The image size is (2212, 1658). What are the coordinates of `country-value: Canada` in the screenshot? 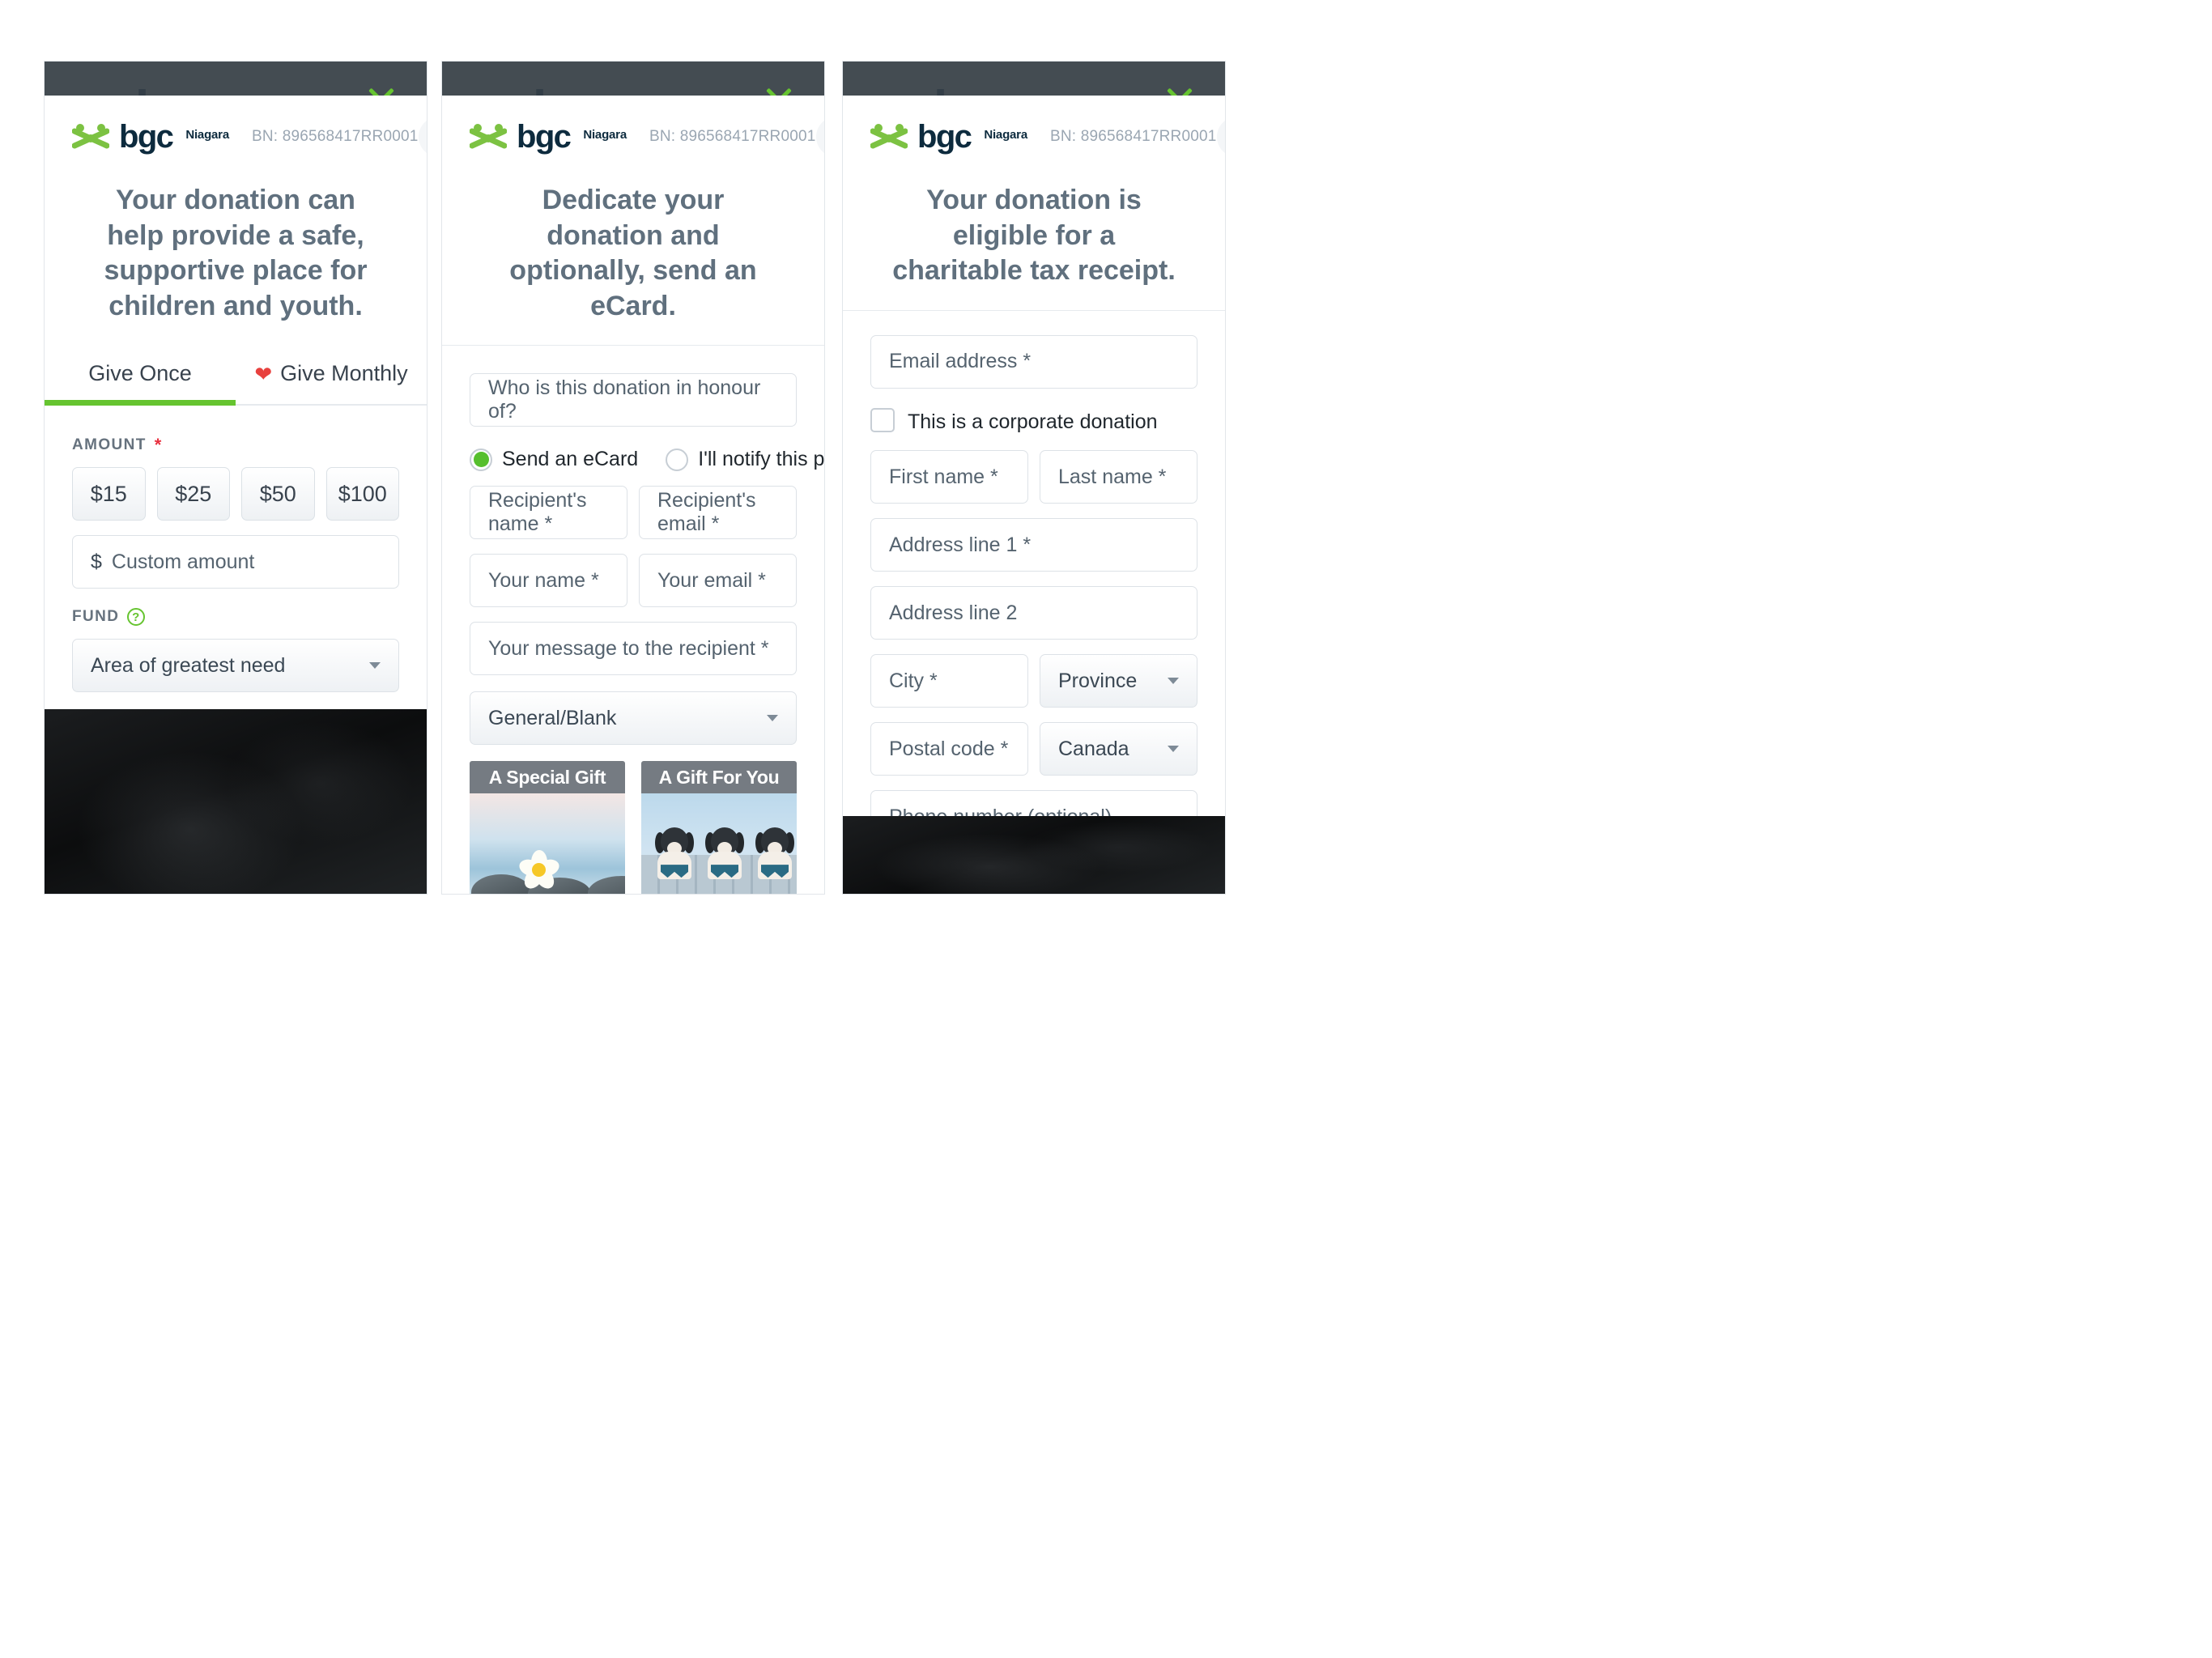 It's located at (1094, 748).